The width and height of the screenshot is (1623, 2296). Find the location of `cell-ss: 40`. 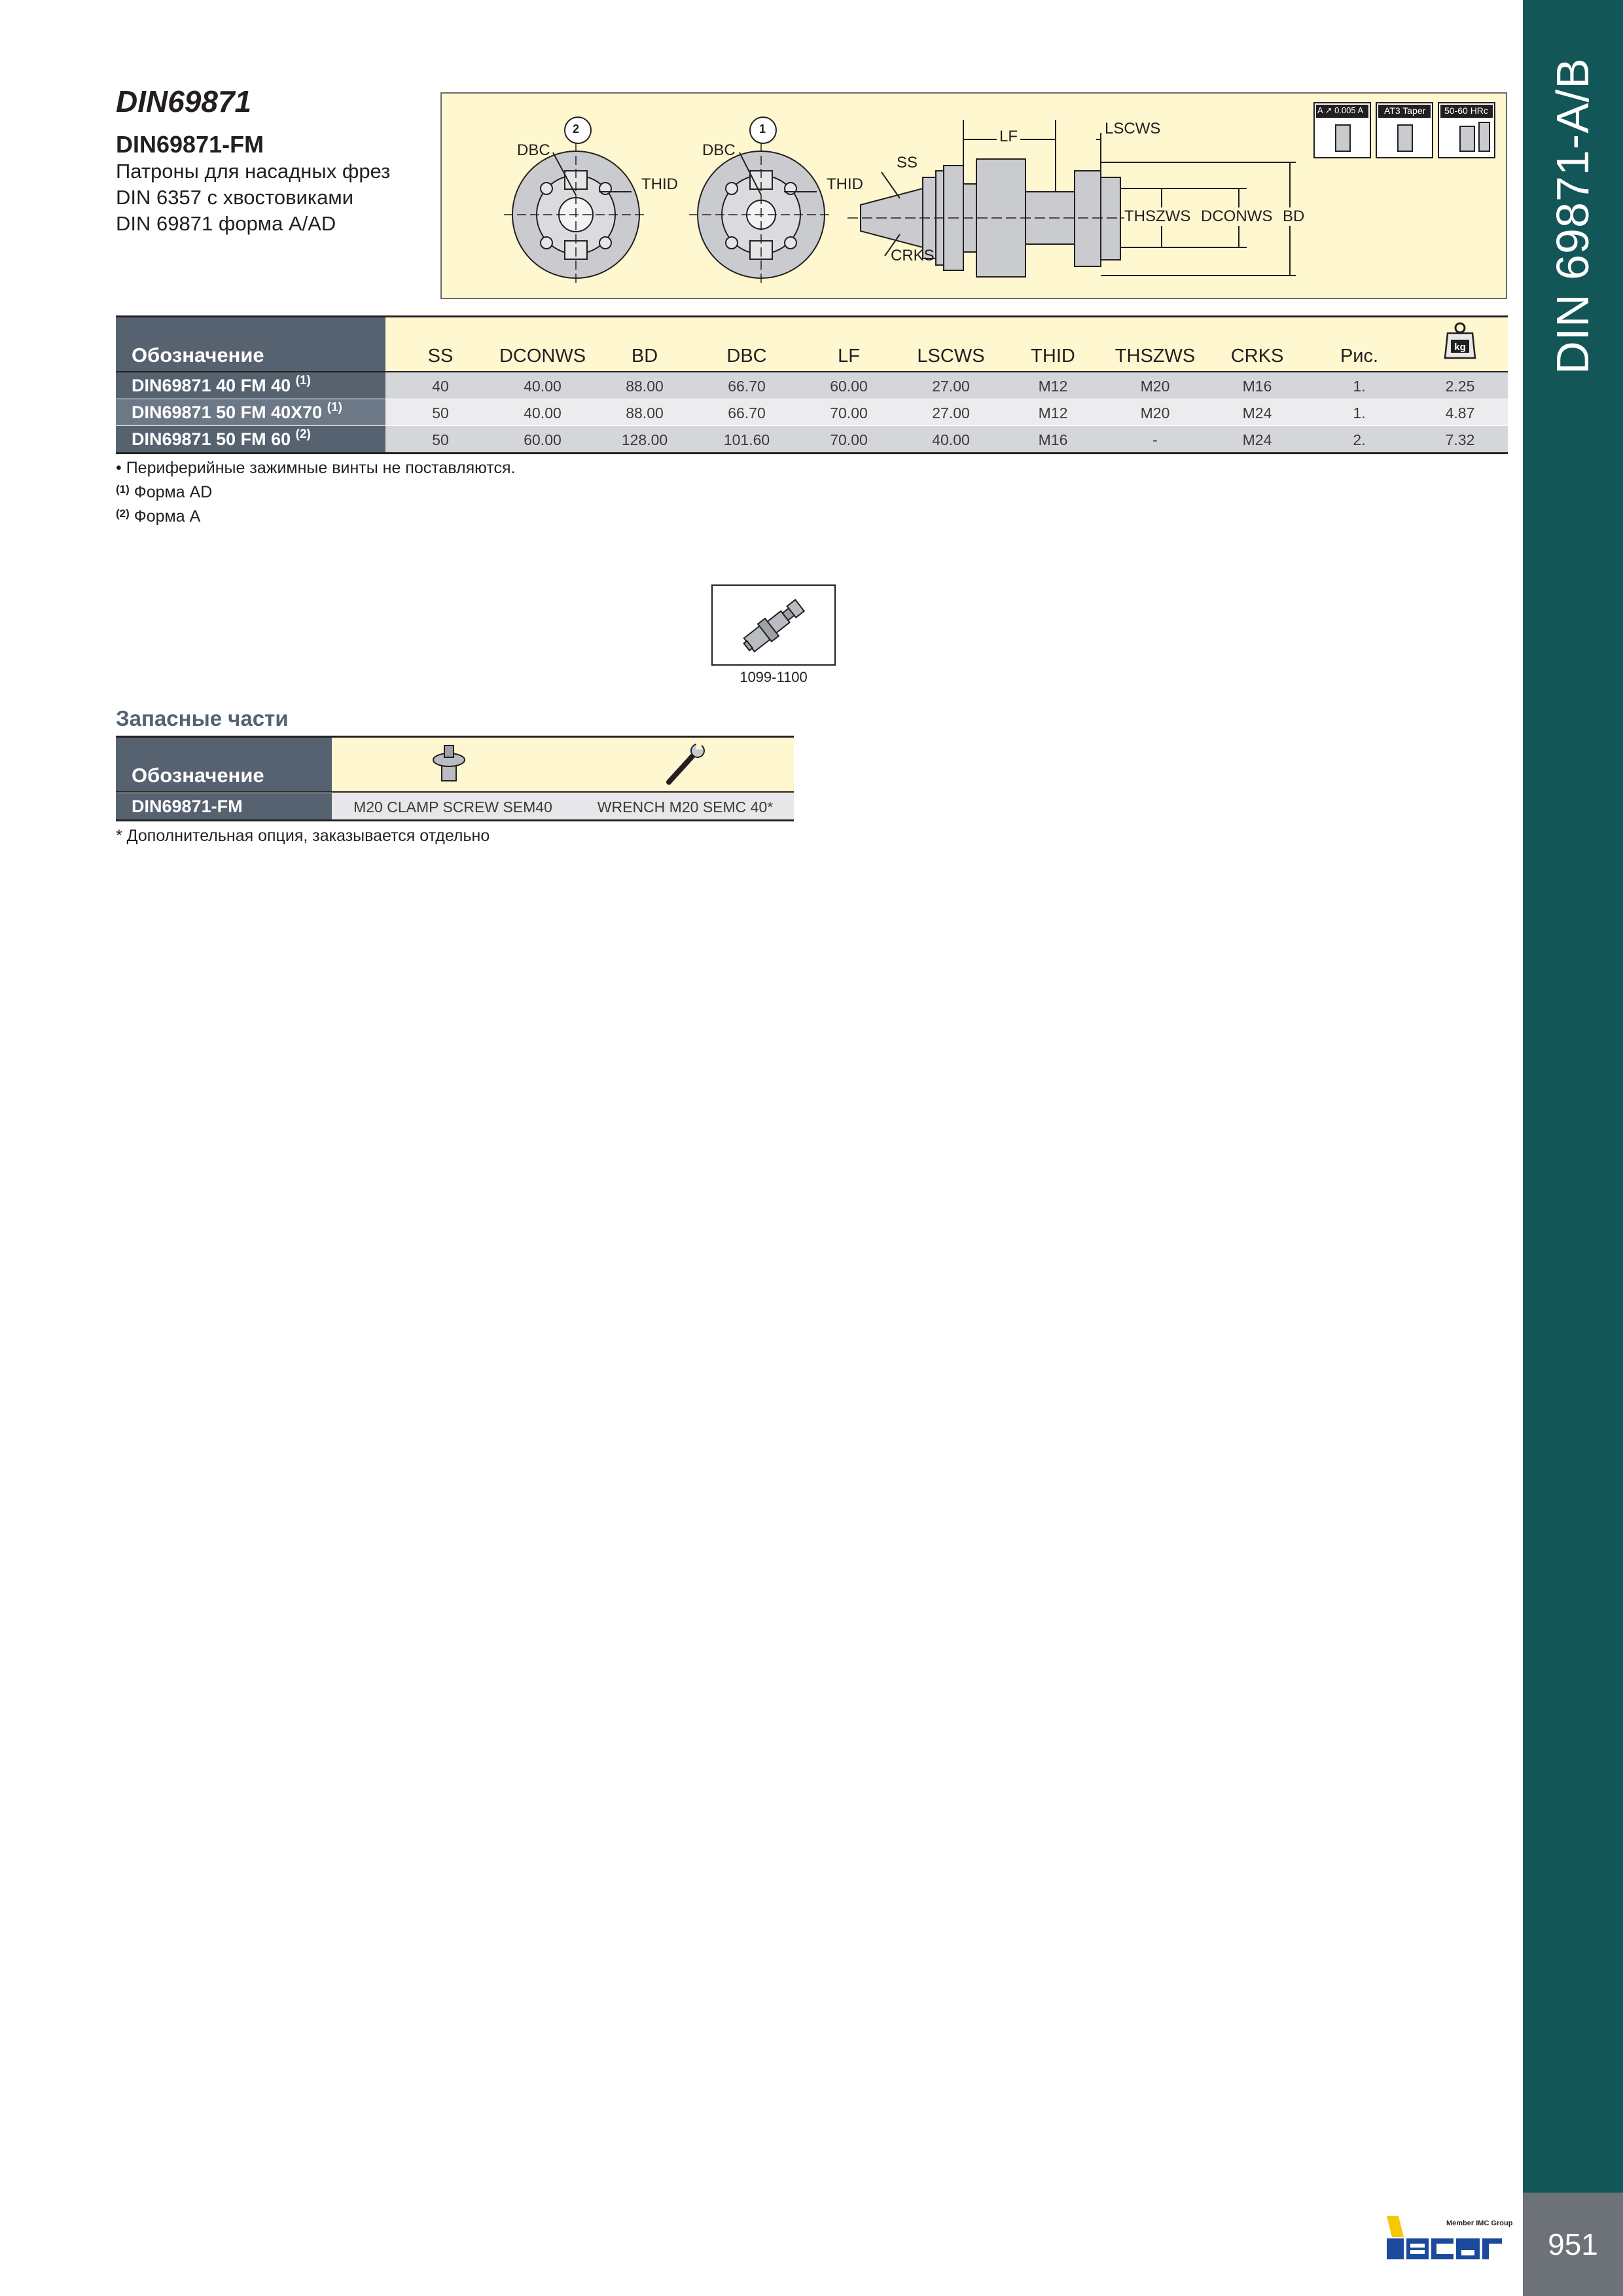

cell-ss: 40 is located at coordinates (440, 386).